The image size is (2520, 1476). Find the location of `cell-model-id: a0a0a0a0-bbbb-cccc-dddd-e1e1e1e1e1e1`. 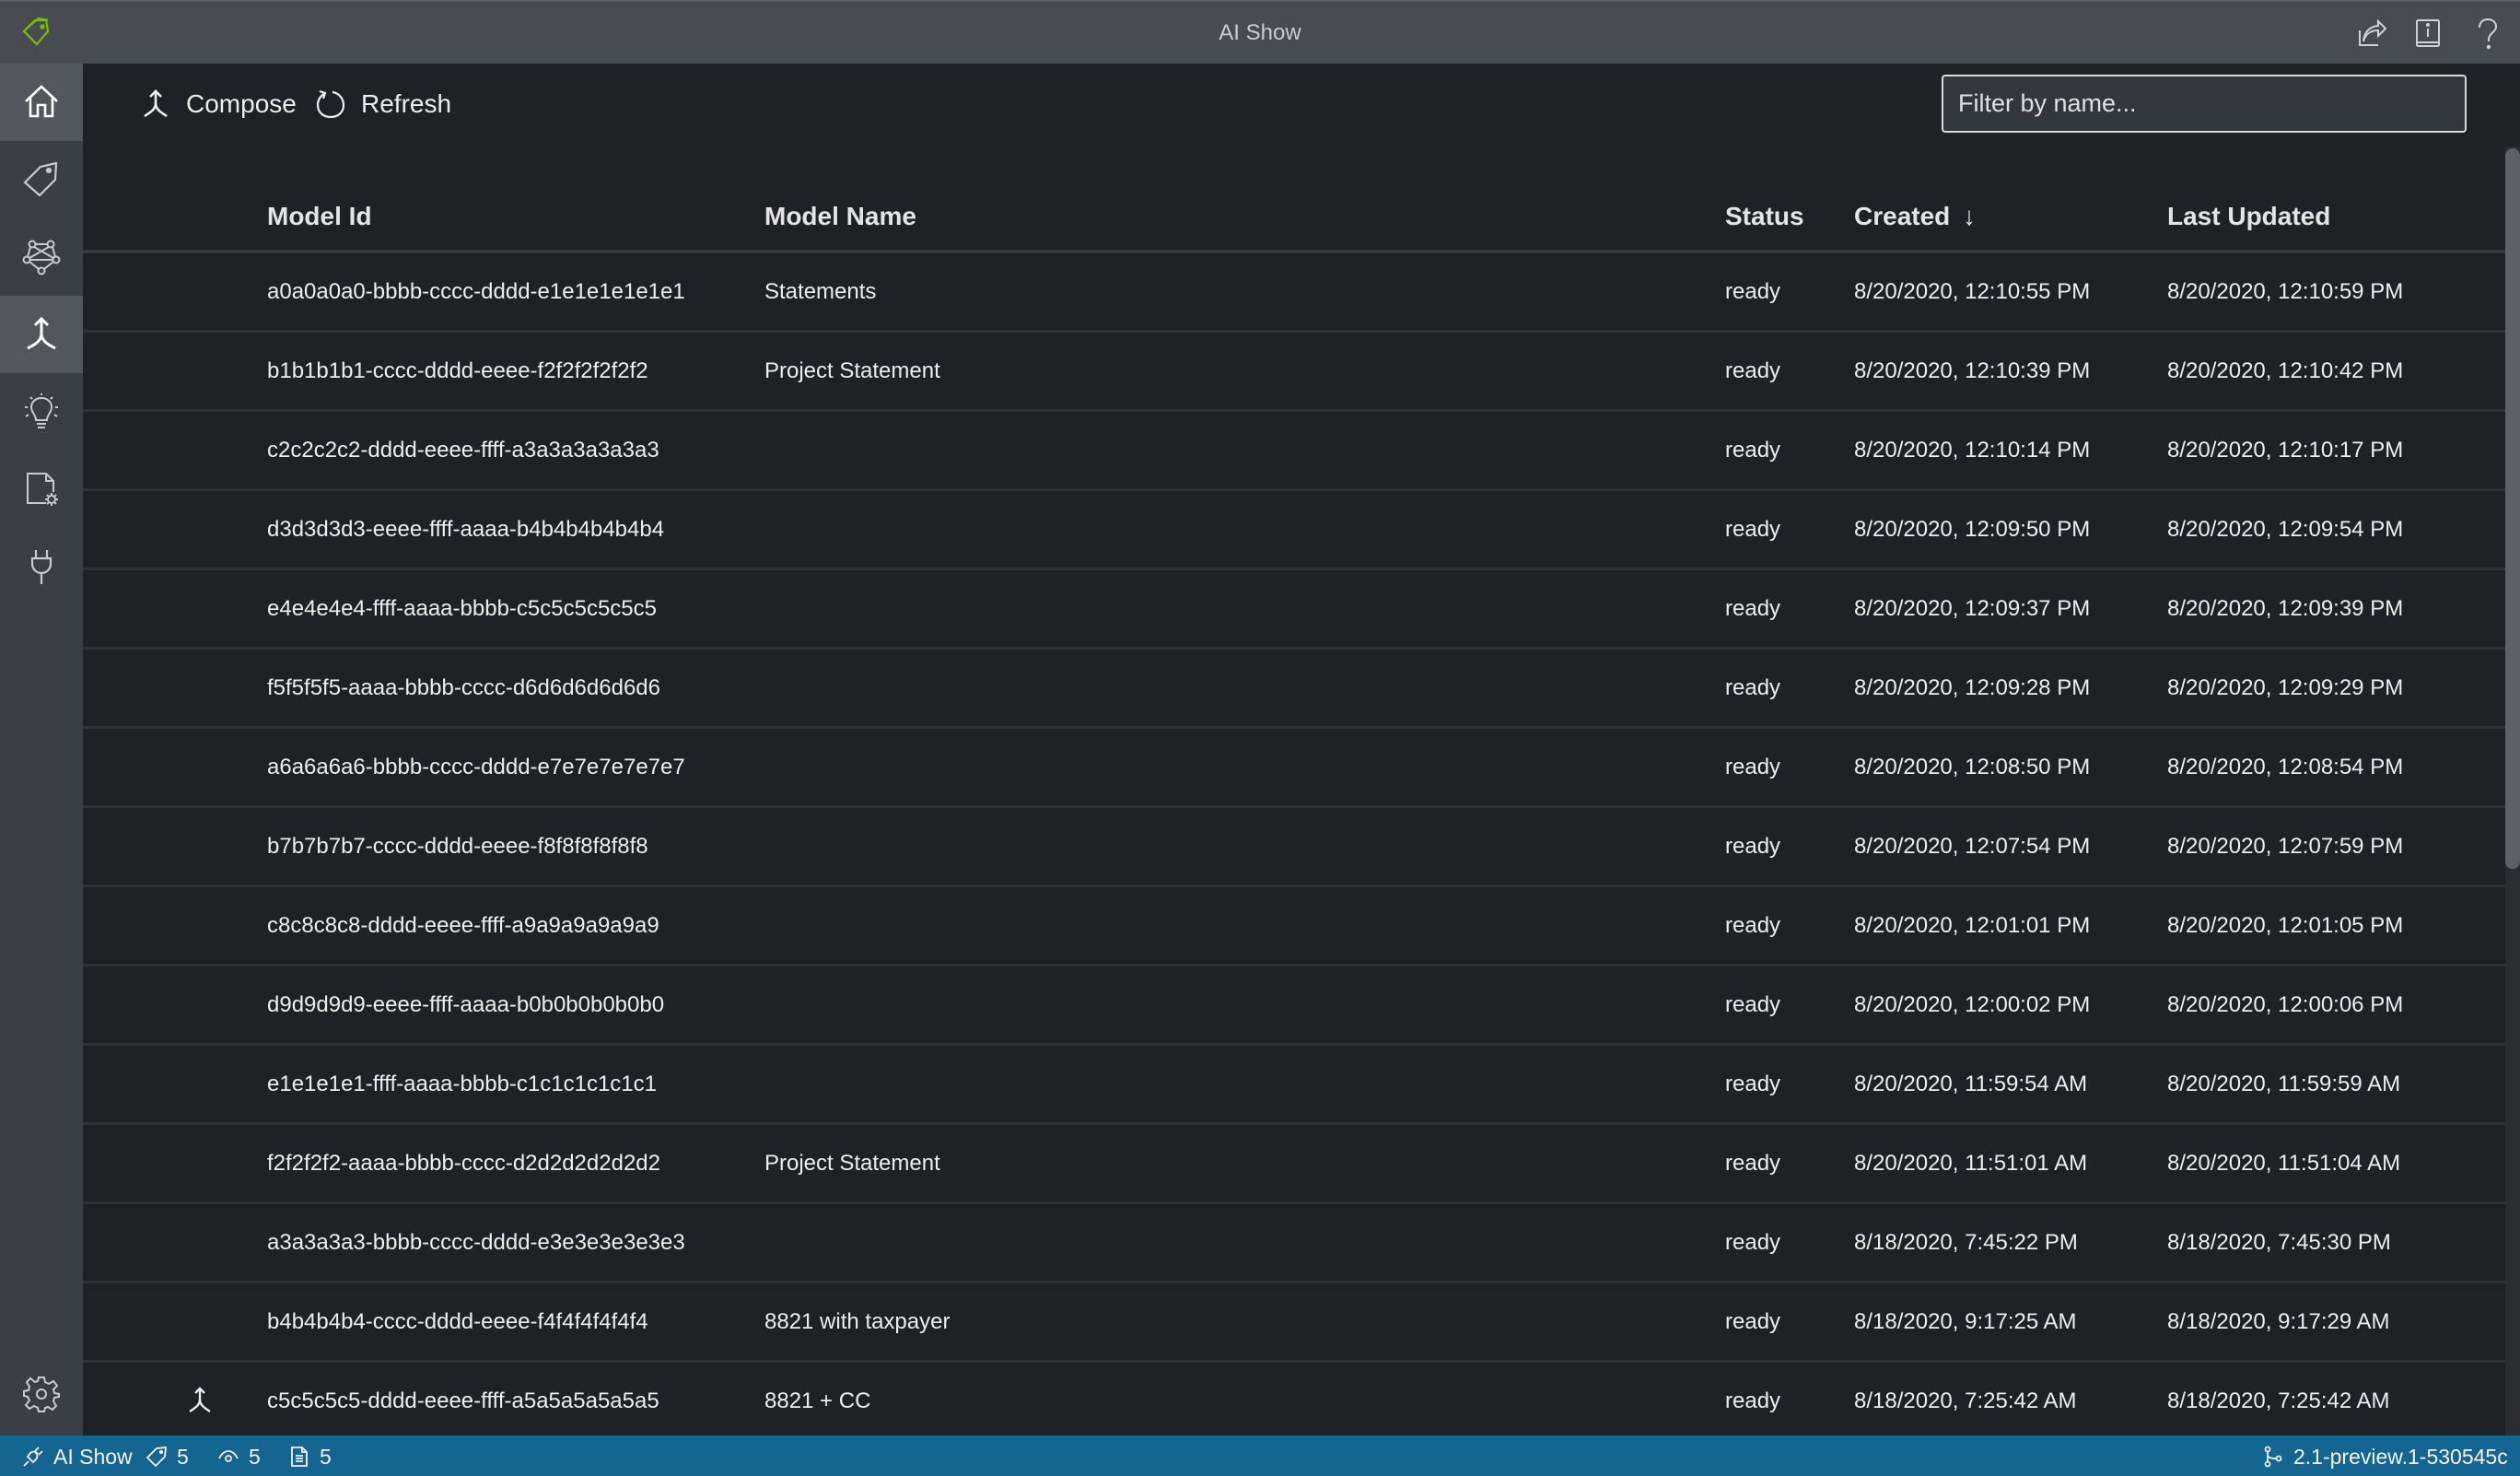

cell-model-id: a0a0a0a0-bbbb-cccc-dddd-e1e1e1e1e1e1 is located at coordinates (476, 292).